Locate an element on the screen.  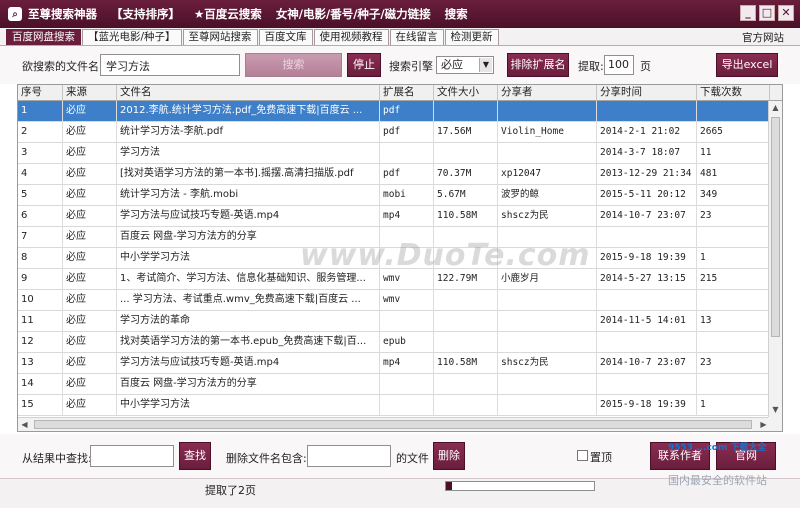
table-row: 11 必应 学习方法的革命 2014-11-5 14:01 13 is located at coordinates (394, 321).